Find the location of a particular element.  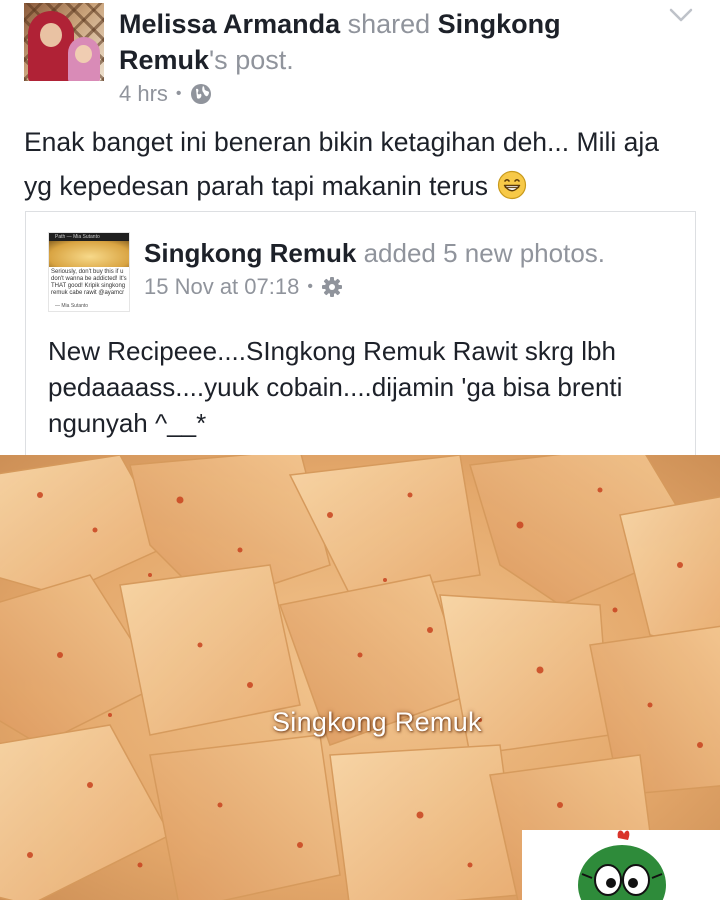

thumbnail-bar-text: Path — Mia Sutanto is located at coordinates (77, 237).